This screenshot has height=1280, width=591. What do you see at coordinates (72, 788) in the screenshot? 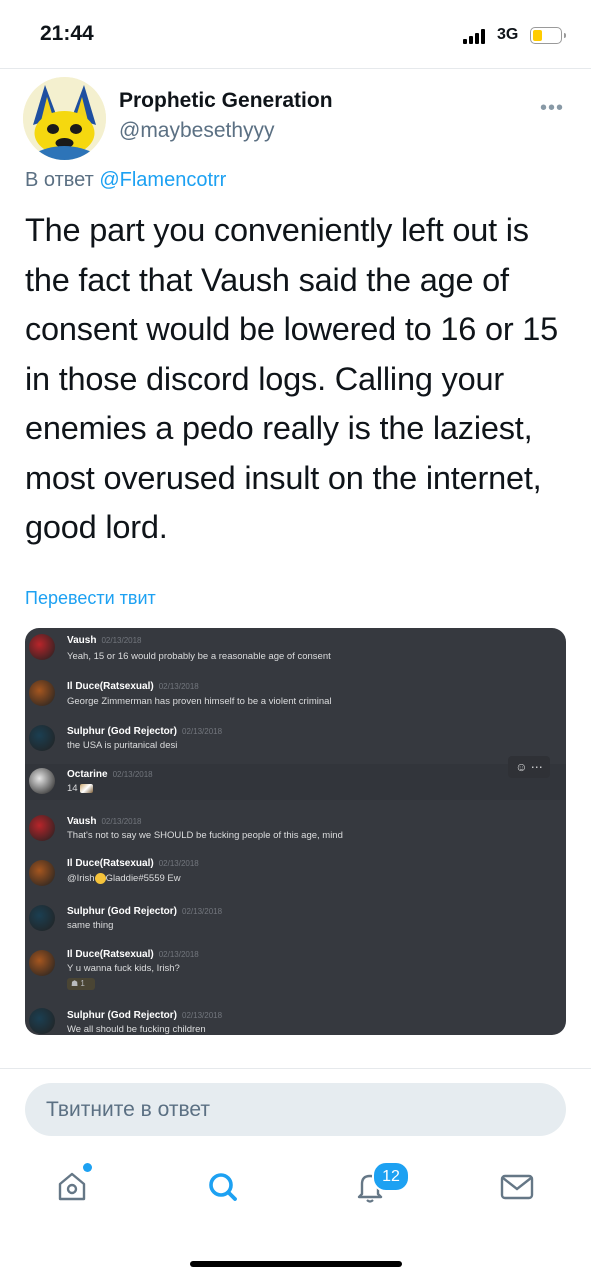
I see `chat-text: 14` at bounding box center [72, 788].